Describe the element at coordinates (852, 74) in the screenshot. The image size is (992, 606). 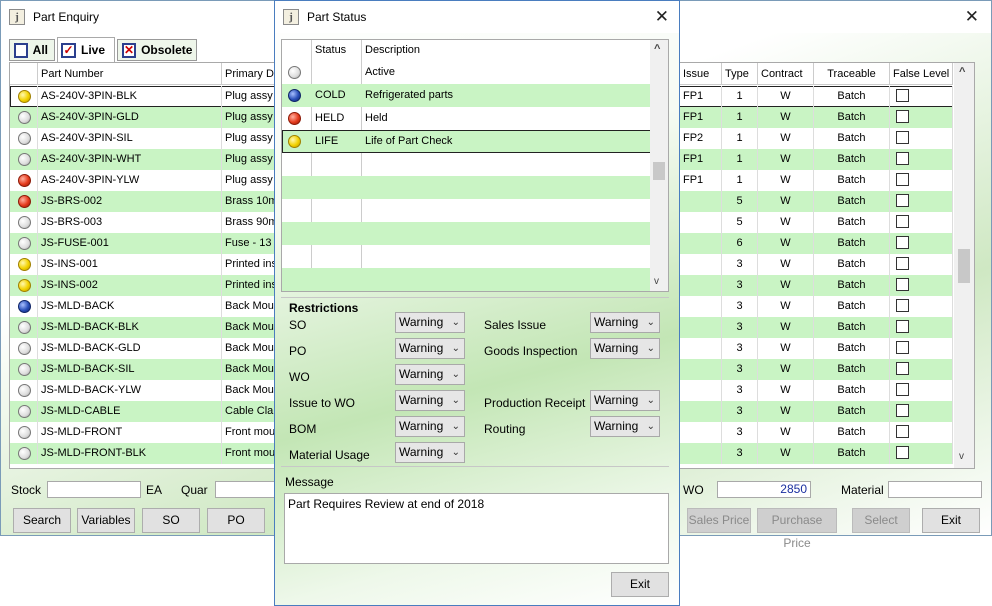
I see `traceable-header: Traceable` at that location.